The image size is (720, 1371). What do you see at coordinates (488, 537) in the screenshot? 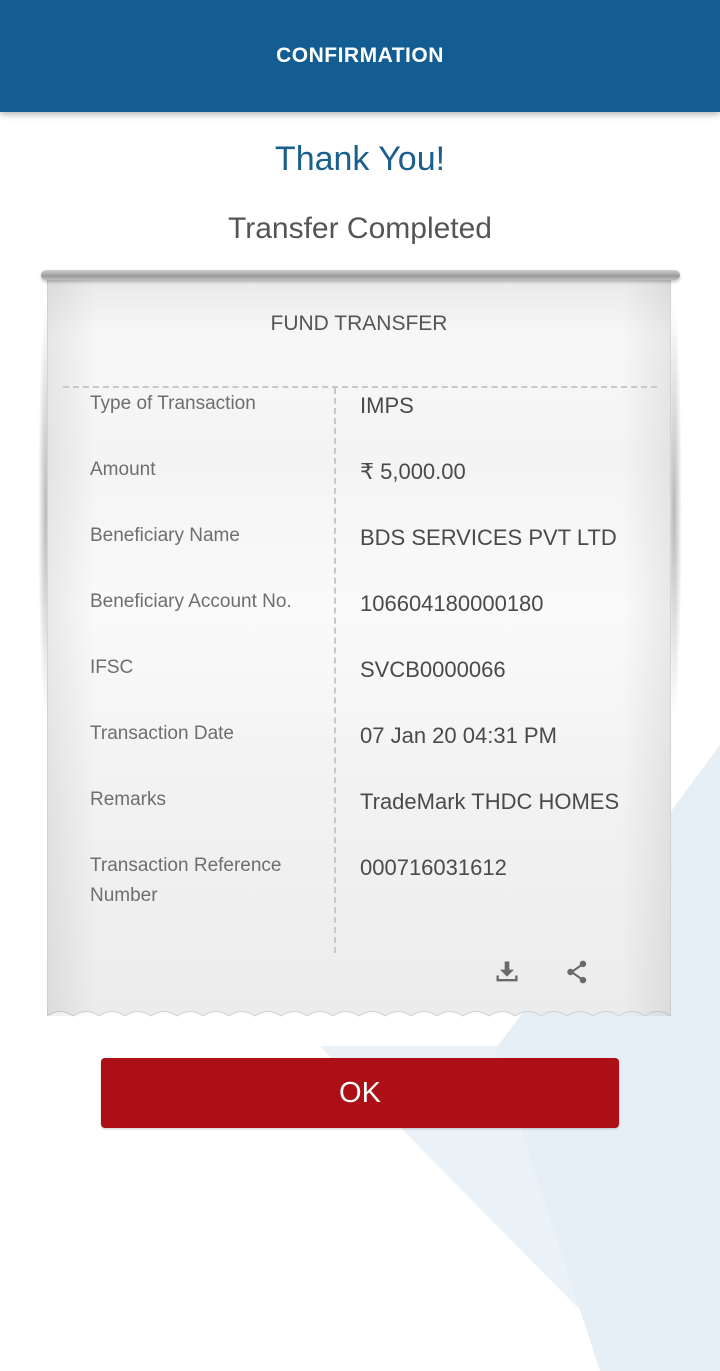
I see `detail-value: BDS SERVICES PVT LTD` at bounding box center [488, 537].